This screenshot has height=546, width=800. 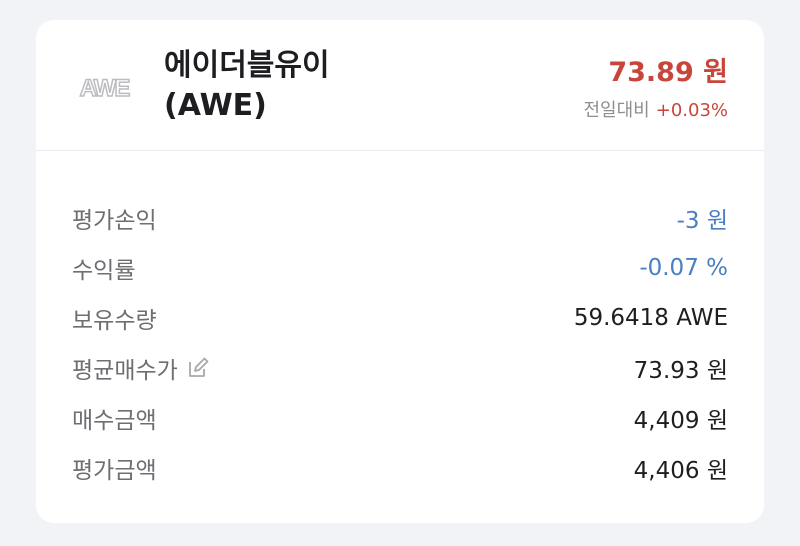 What do you see at coordinates (125, 371) in the screenshot?
I see `detail-label: 평균매수가` at bounding box center [125, 371].